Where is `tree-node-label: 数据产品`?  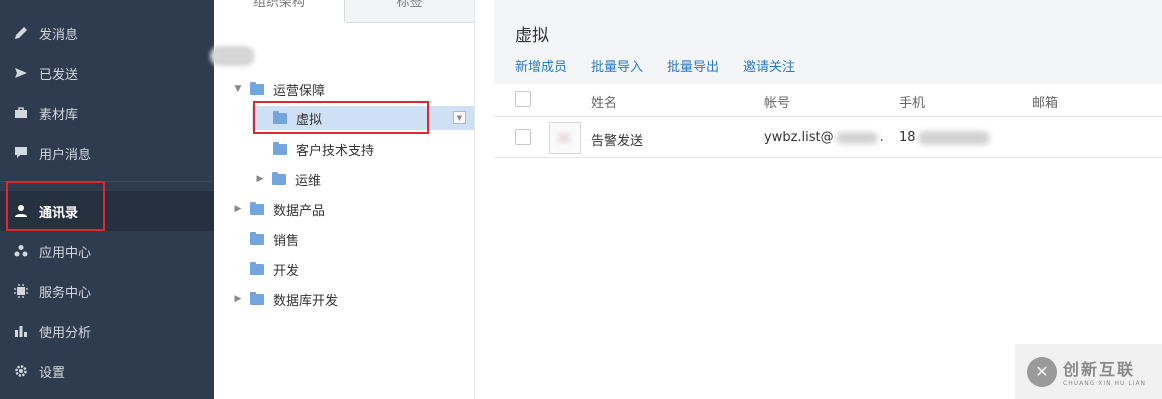
tree-node-label: 数据产品 is located at coordinates (299, 211).